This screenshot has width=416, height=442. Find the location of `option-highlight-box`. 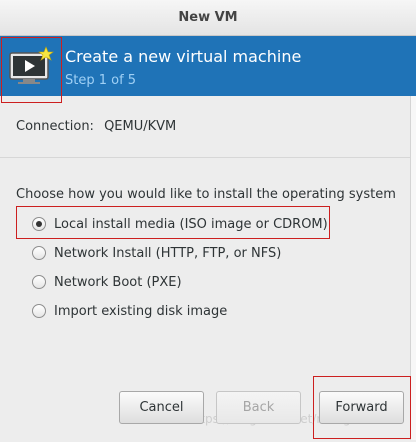

option-highlight-box is located at coordinates (173, 222).